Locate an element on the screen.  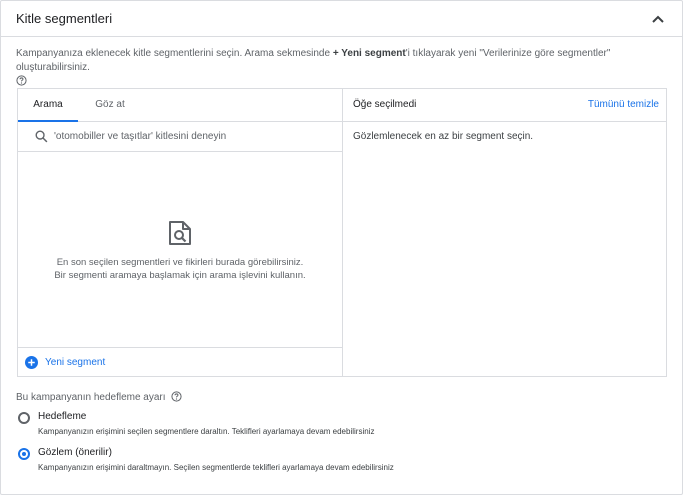
new-segment-label: Yeni segment is located at coordinates (75, 362).